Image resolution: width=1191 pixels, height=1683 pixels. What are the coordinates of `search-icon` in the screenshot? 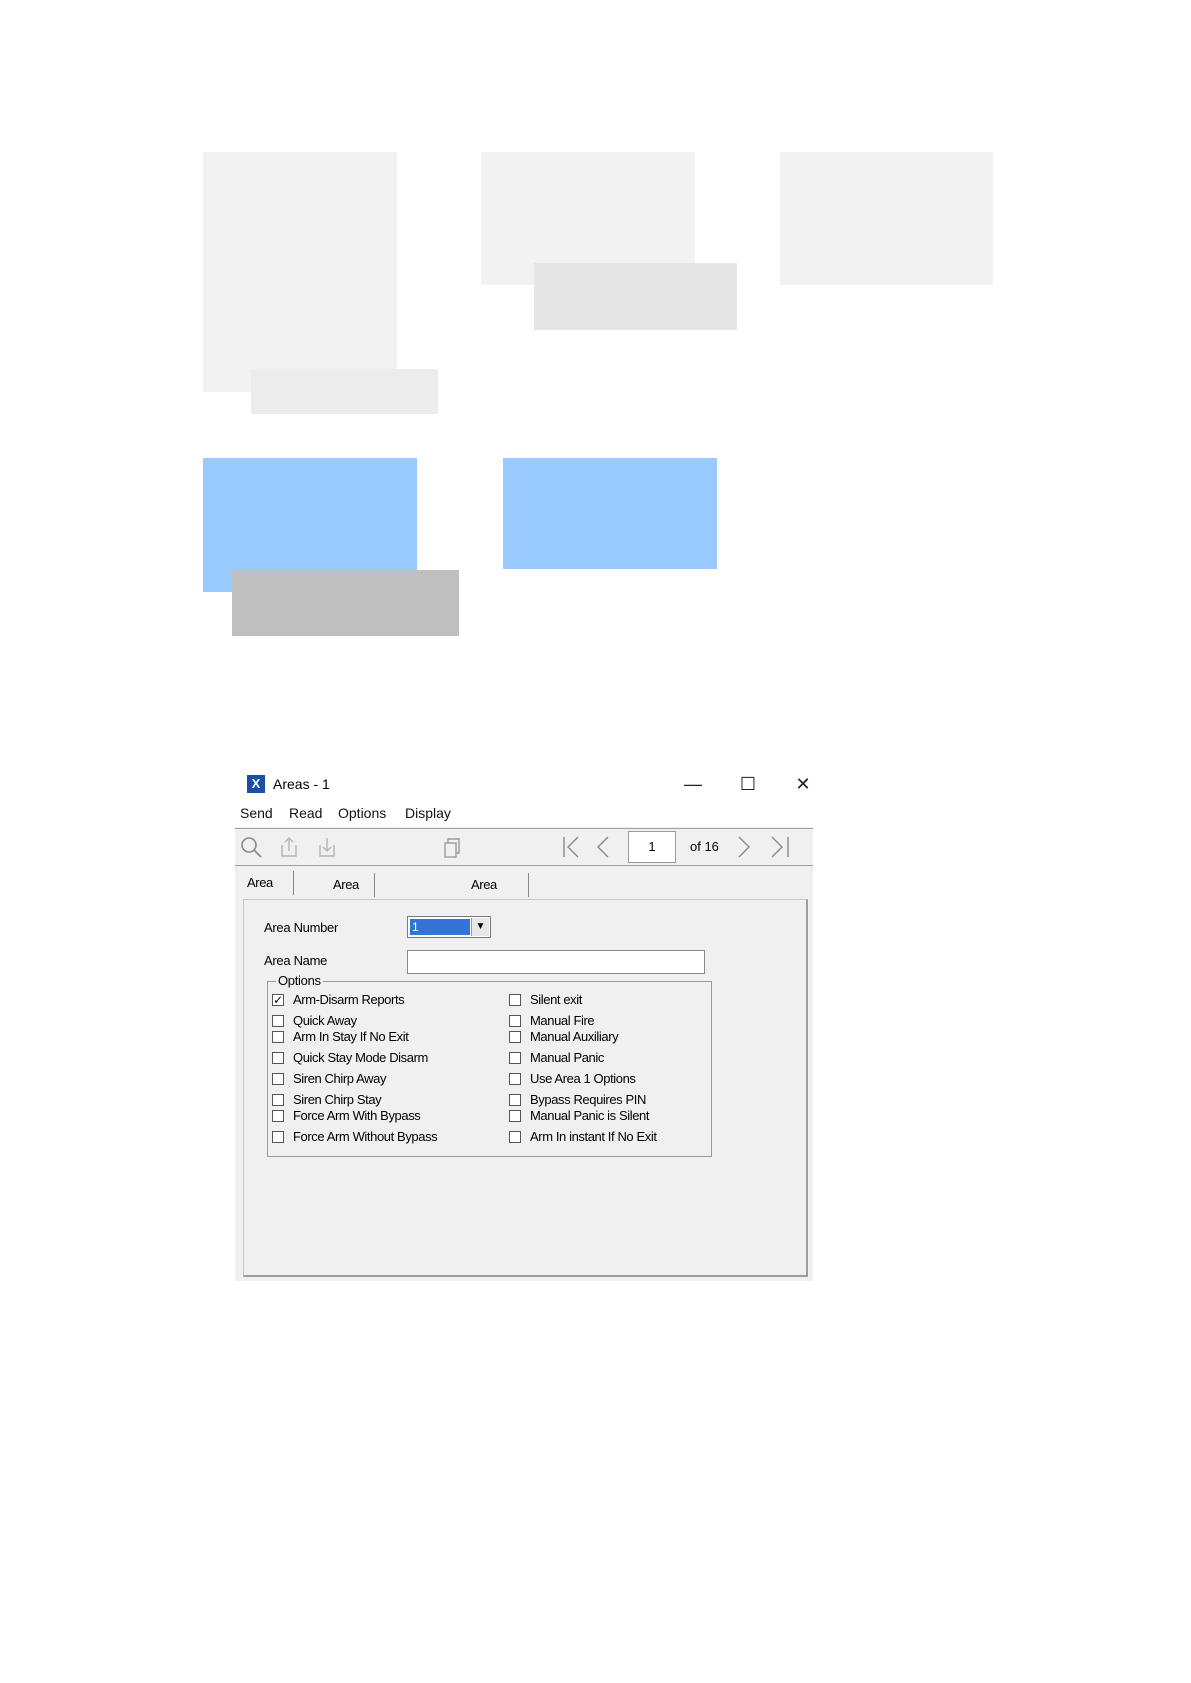 It's located at (251, 847).